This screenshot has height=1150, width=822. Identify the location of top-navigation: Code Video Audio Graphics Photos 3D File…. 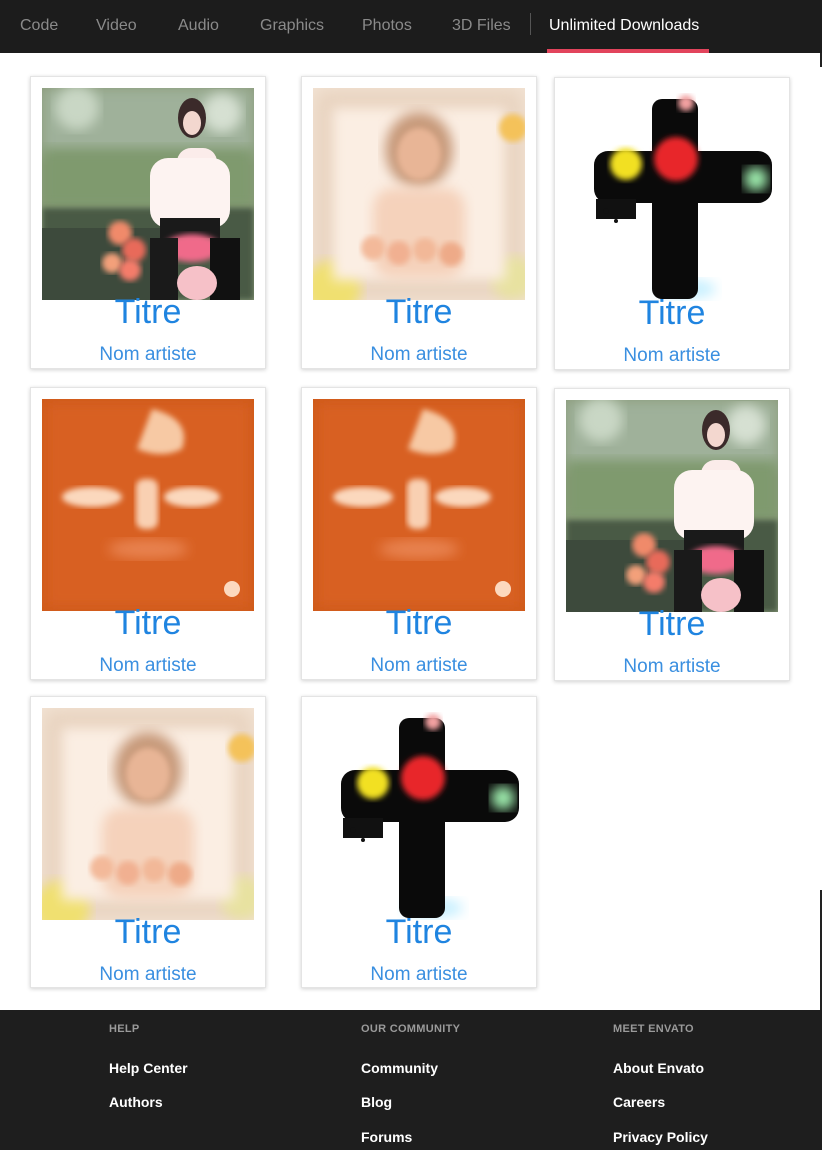
(411, 26).